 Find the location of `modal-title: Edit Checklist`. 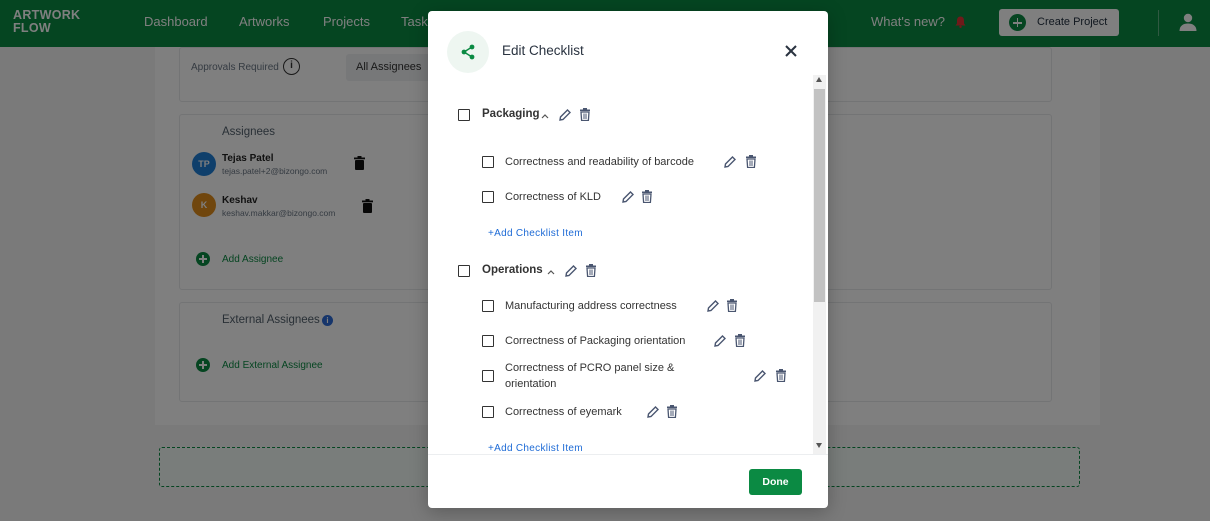

modal-title: Edit Checklist is located at coordinates (543, 50).